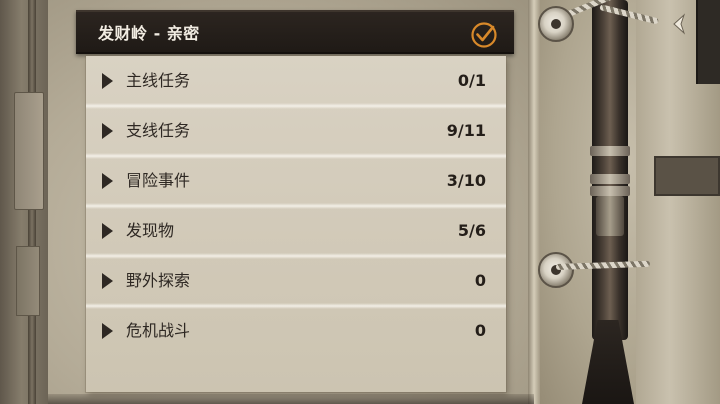 This screenshot has width=720, height=404. I want to click on binder-rod, so click(610, 170).